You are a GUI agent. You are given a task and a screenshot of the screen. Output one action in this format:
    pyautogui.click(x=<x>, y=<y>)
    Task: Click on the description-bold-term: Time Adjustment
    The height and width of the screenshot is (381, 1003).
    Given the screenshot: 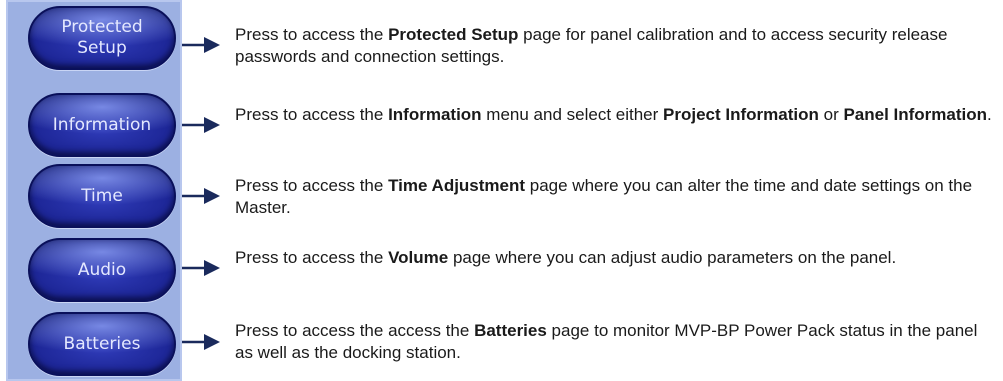 What is the action you would take?
    pyautogui.click(x=457, y=185)
    